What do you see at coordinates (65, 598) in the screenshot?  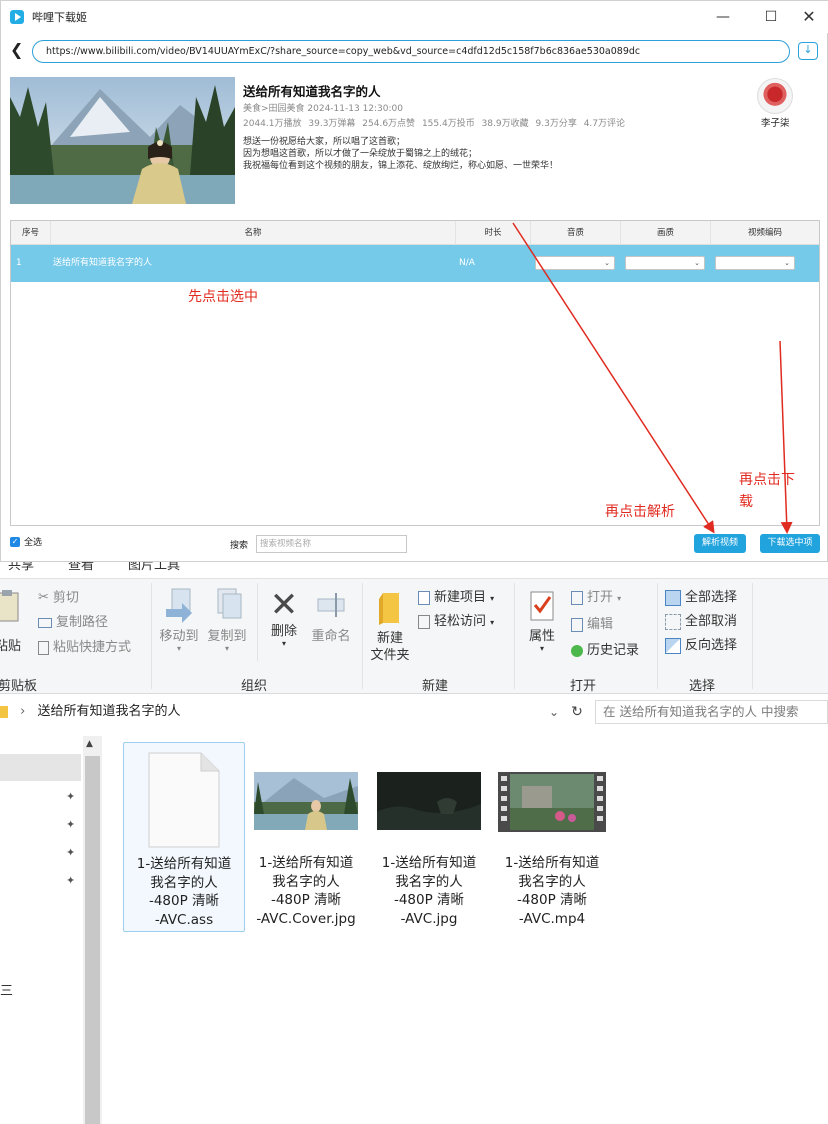 I see `cut-label: 剪切` at bounding box center [65, 598].